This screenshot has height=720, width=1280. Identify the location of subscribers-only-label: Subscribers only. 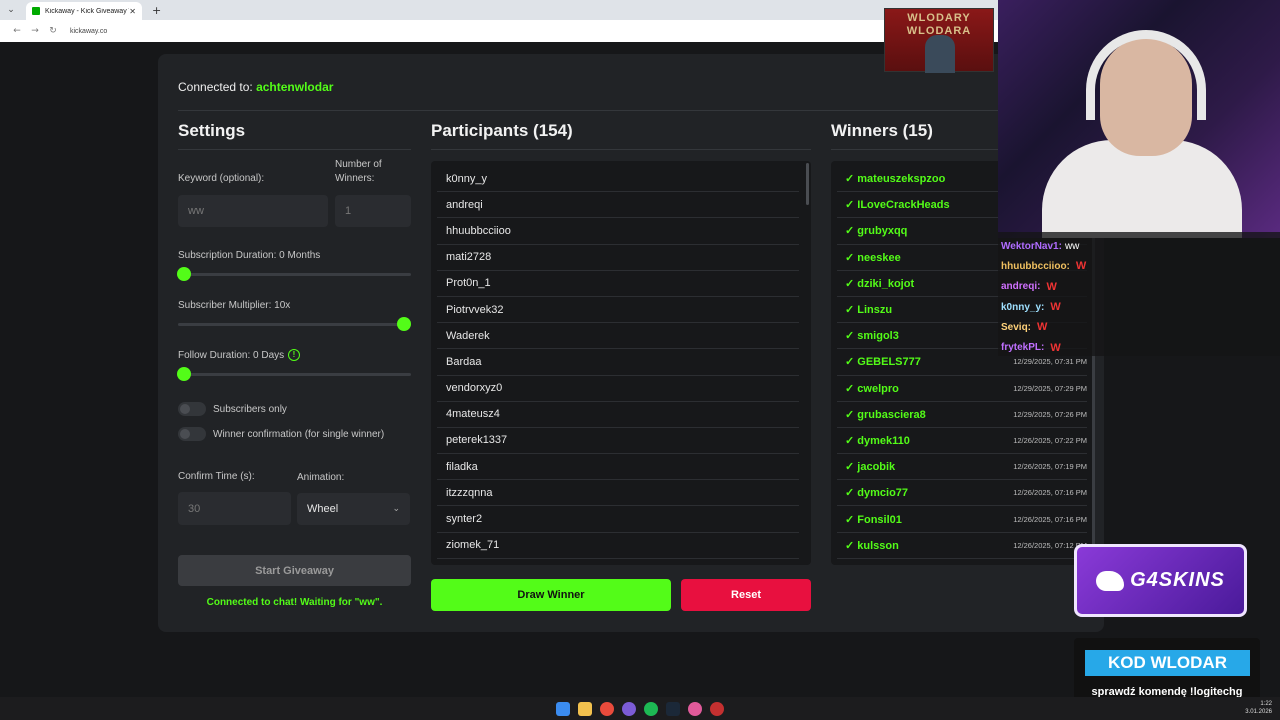
(250, 409).